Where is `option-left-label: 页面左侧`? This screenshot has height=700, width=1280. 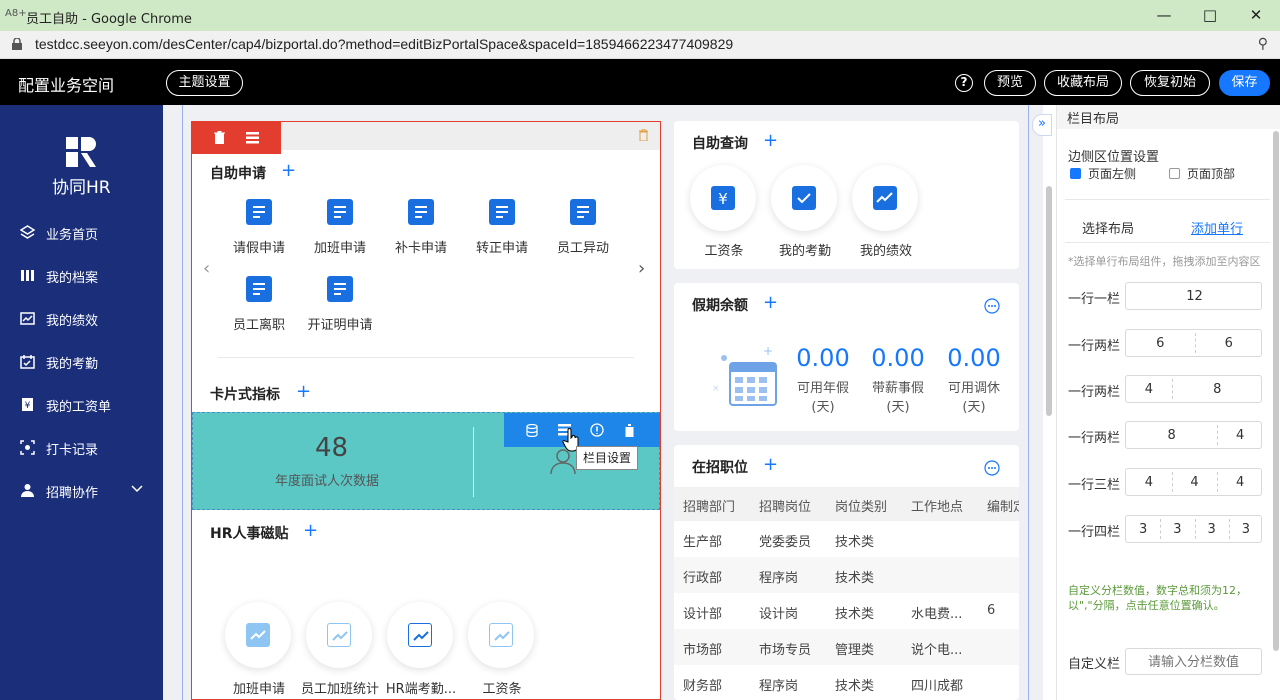 option-left-label: 页面左侧 is located at coordinates (1112, 174).